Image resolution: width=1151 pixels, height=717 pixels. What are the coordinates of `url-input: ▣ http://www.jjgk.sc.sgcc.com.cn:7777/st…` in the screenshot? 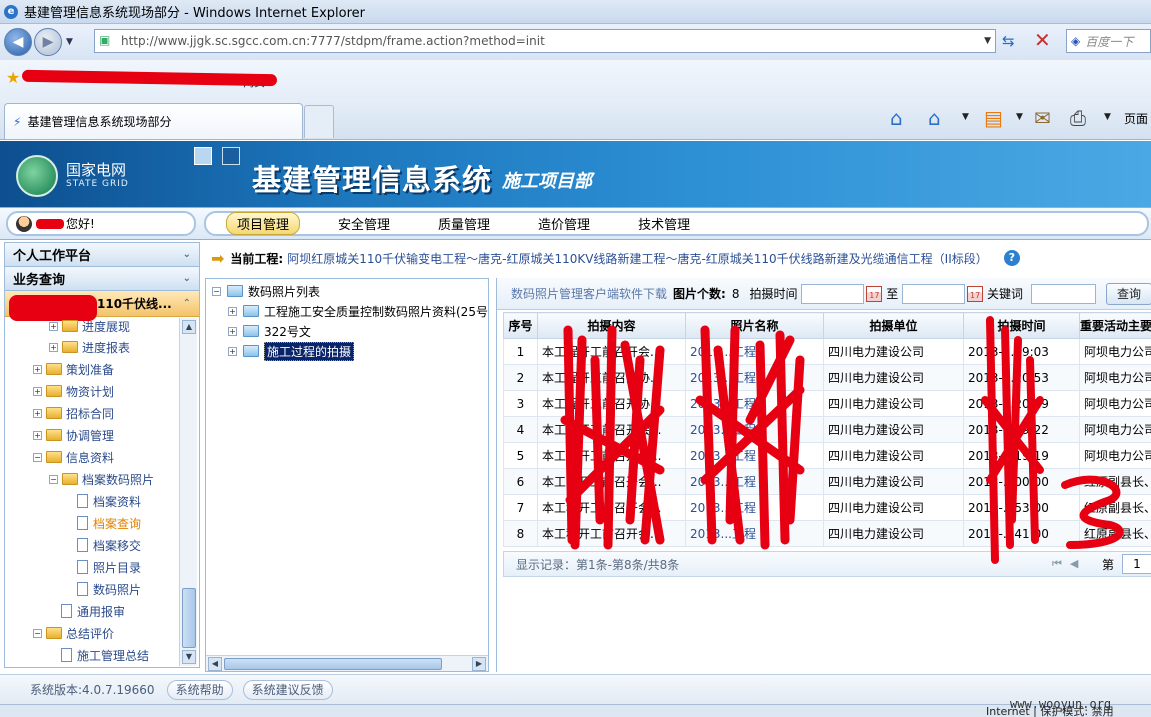 It's located at (545, 41).